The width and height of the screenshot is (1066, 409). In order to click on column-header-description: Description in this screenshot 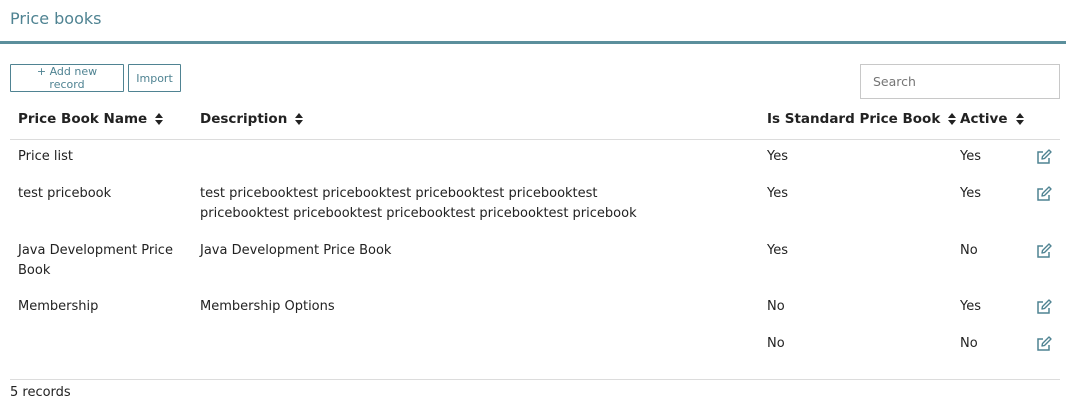, I will do `click(252, 119)`.